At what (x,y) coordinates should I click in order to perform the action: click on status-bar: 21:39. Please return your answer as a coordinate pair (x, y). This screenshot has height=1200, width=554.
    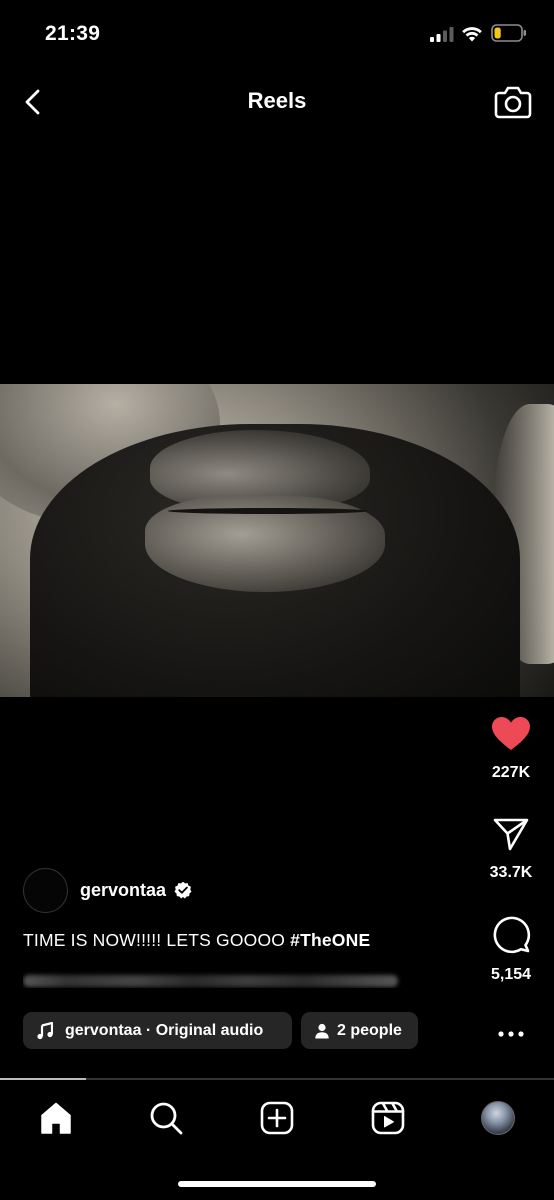
    Looking at the image, I should click on (277, 35).